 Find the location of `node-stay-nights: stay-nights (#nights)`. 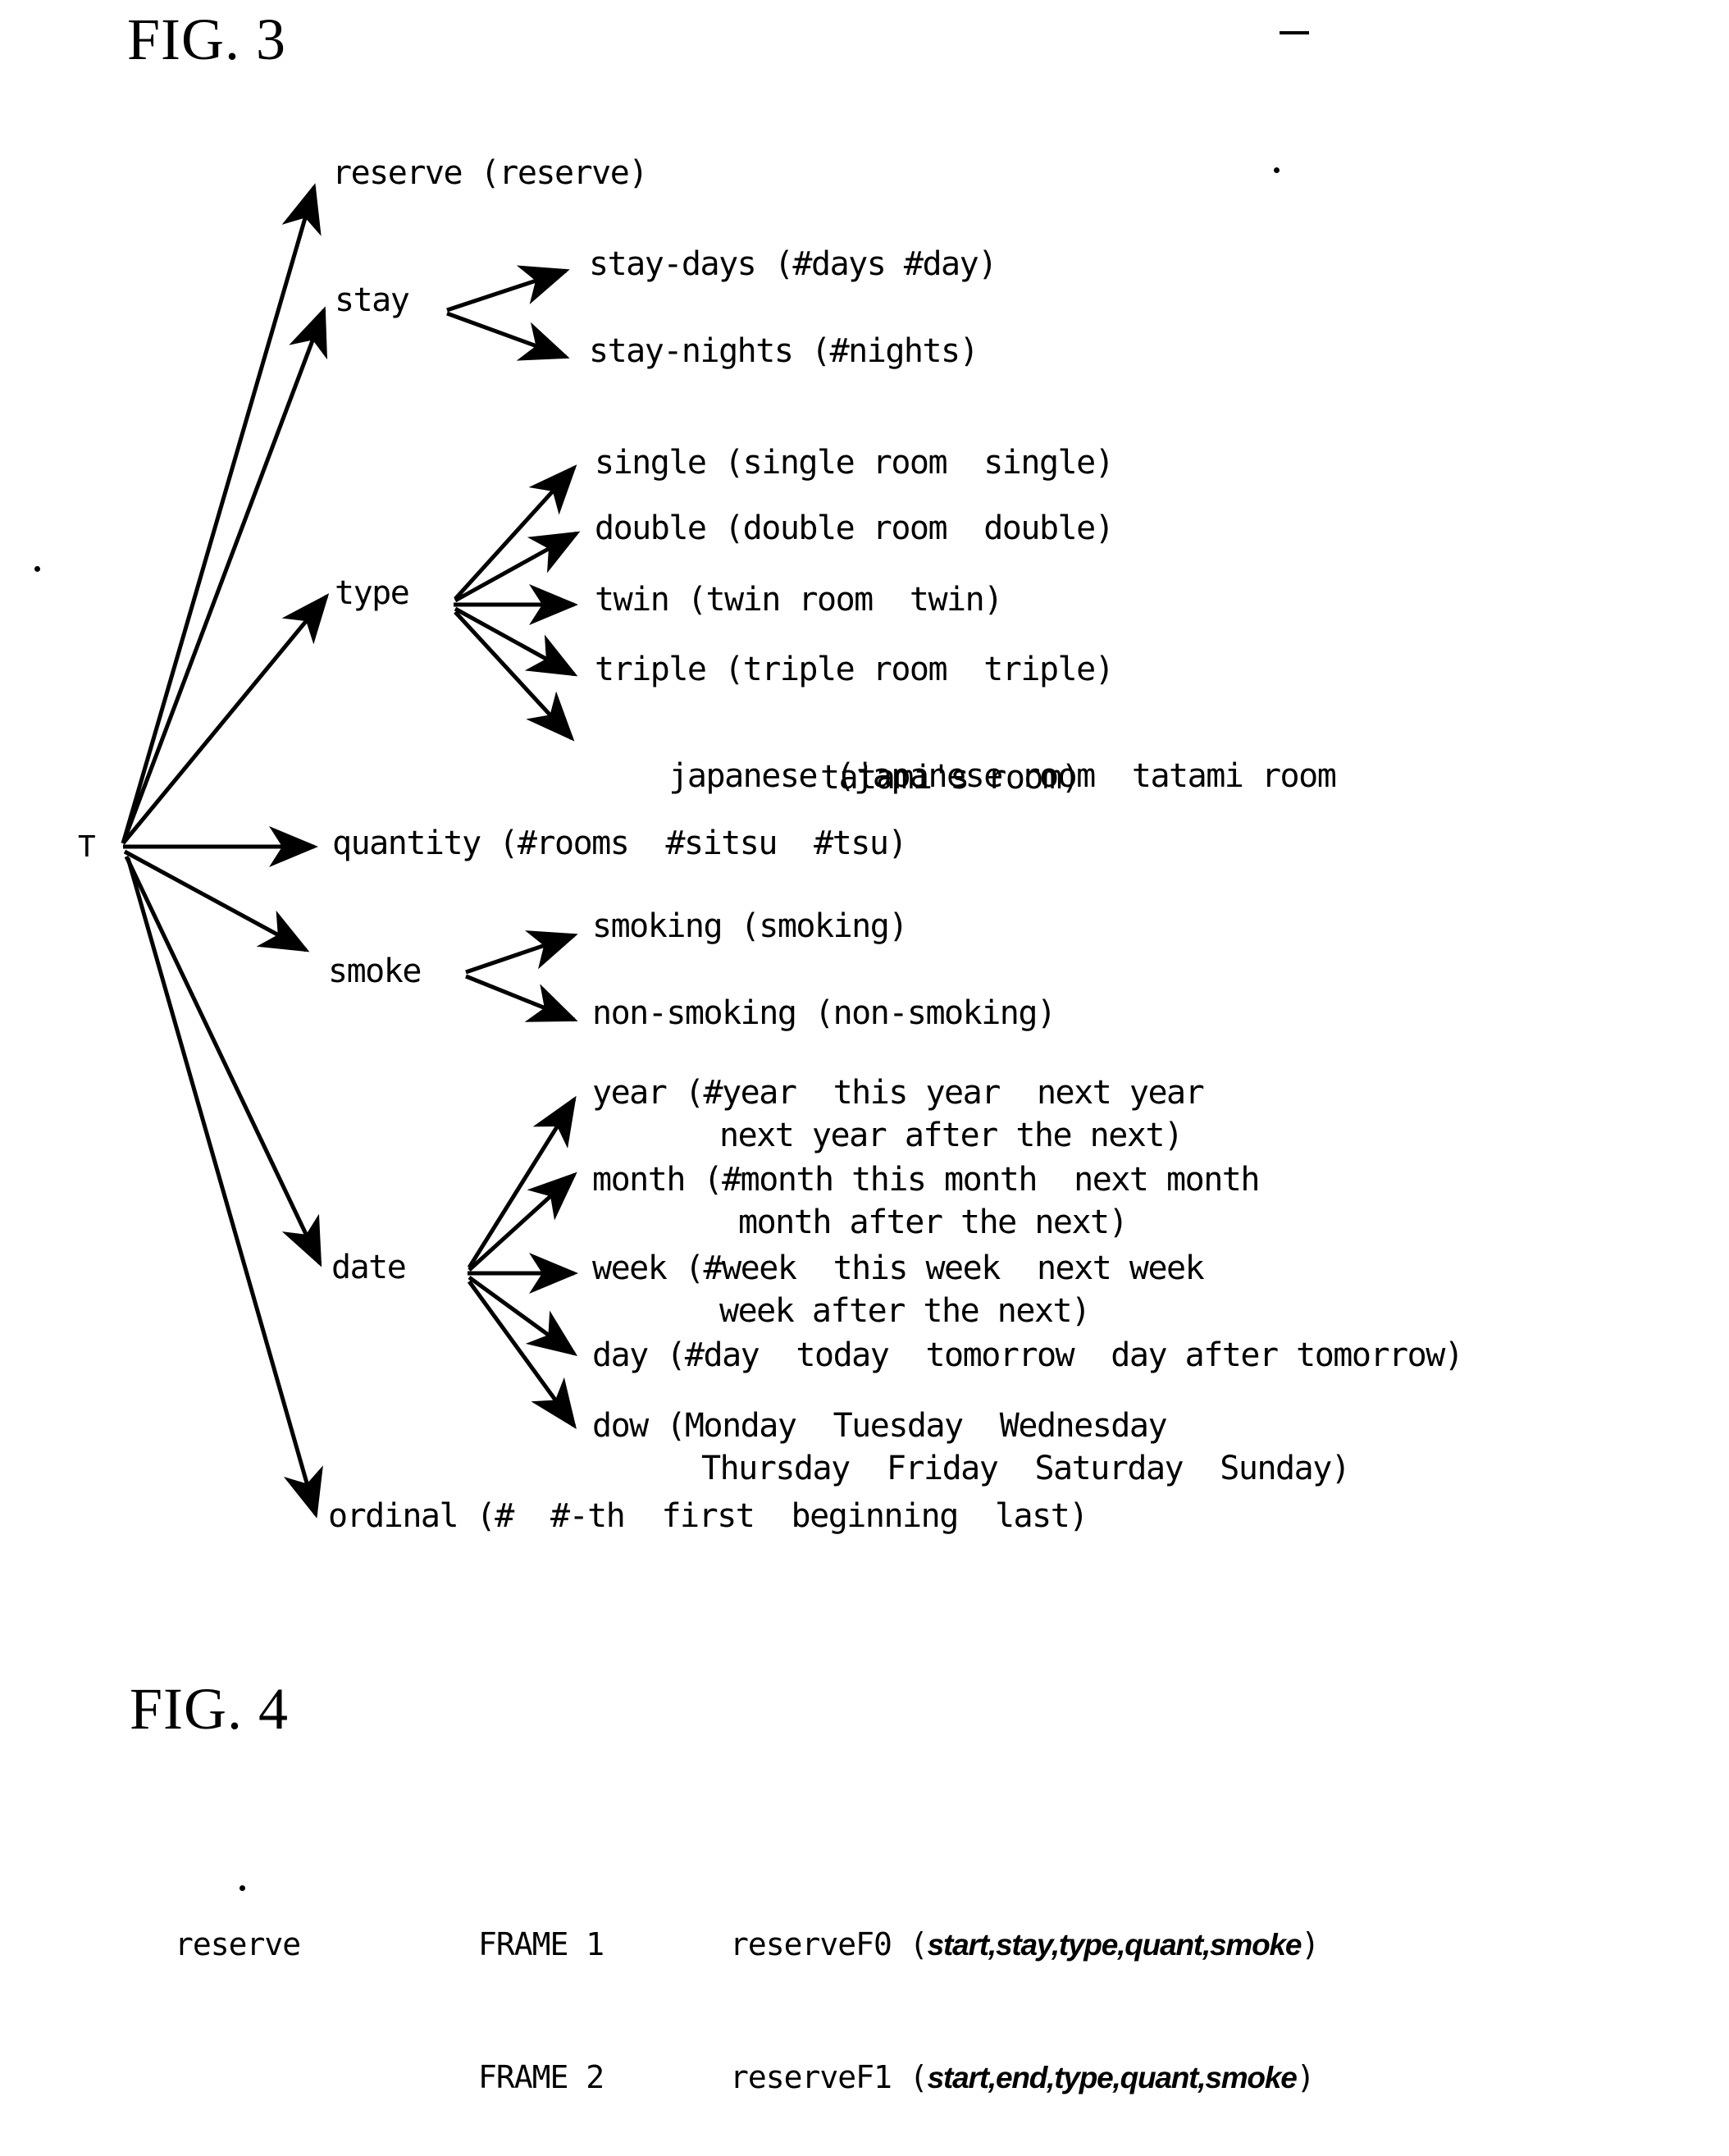

node-stay-nights: stay-nights (#nights) is located at coordinates (784, 351).